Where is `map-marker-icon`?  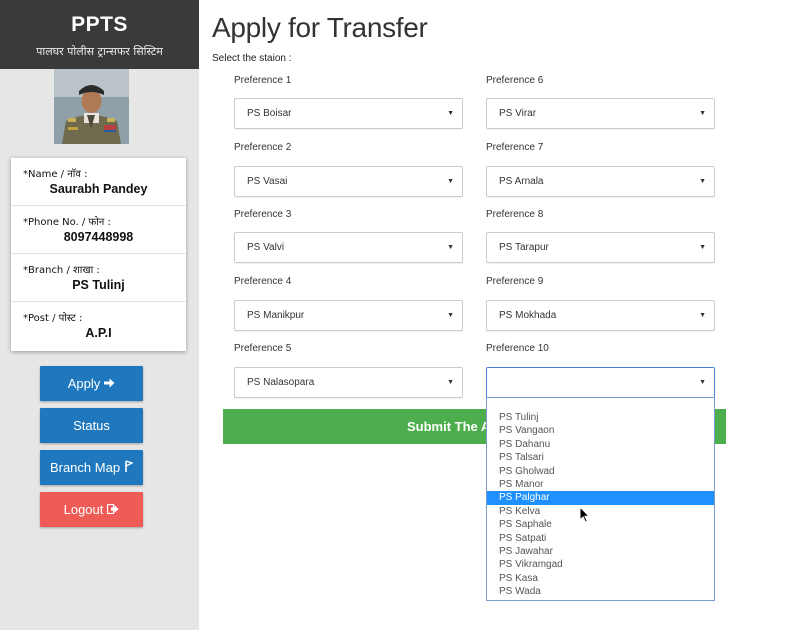 map-marker-icon is located at coordinates (129, 467).